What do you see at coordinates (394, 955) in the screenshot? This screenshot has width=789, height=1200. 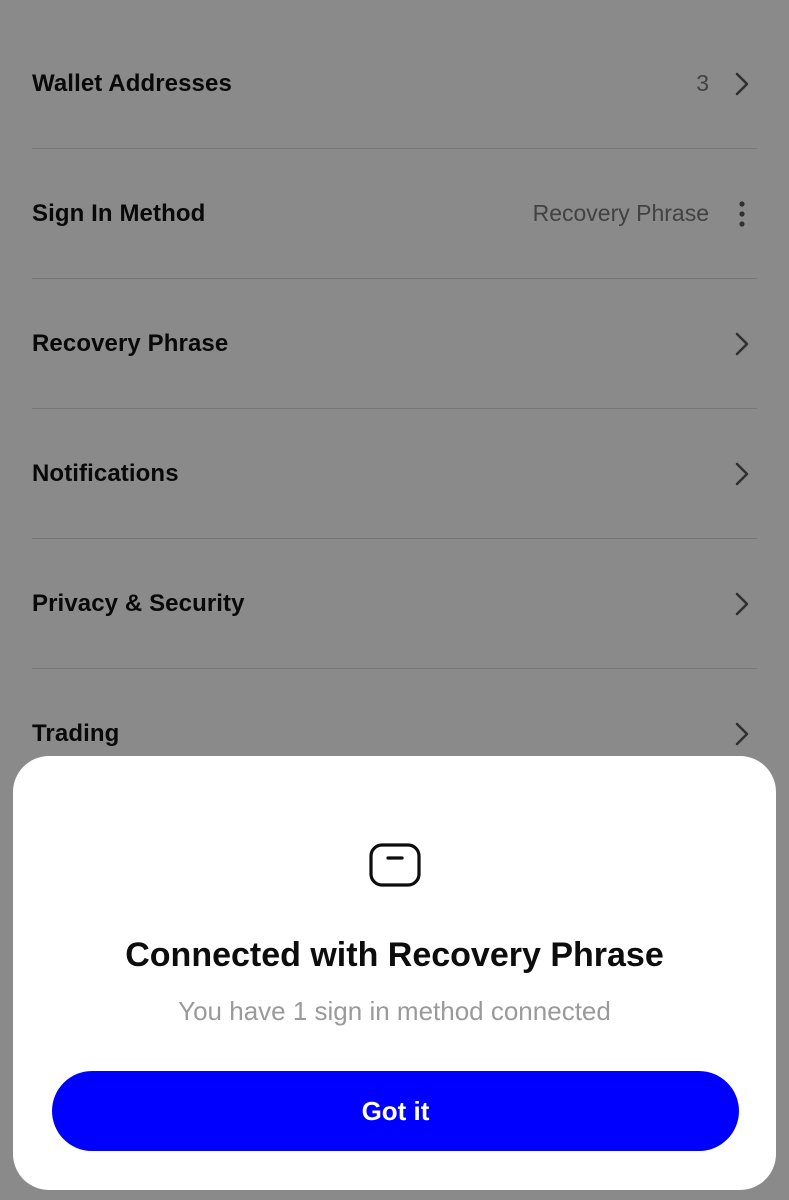 I see `sheet-title: Connected with Recovery Phrase` at bounding box center [394, 955].